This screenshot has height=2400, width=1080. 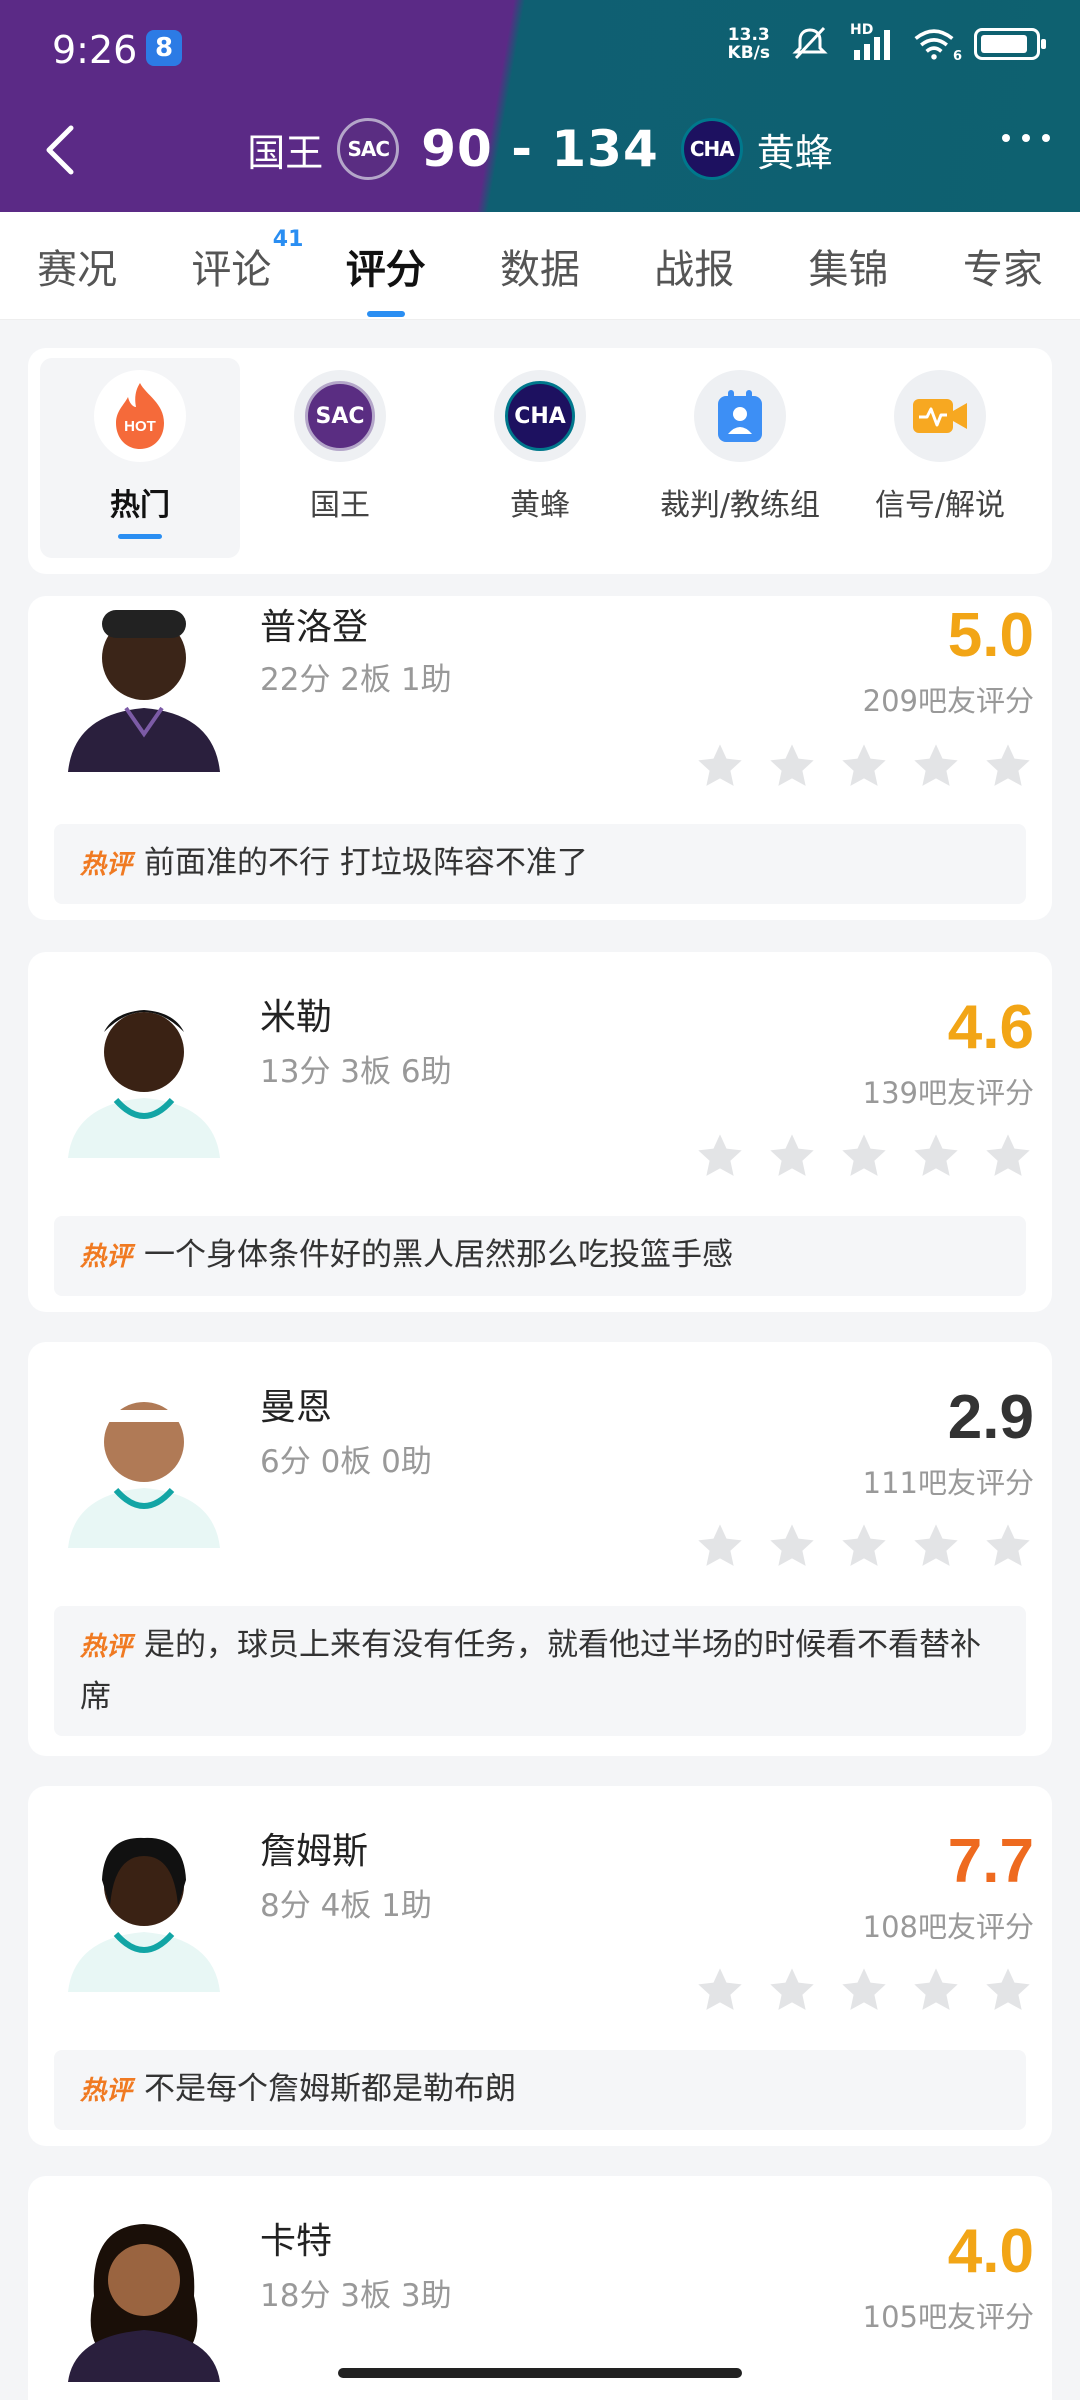 I want to click on status-time: 9:26, so click(x=95, y=50).